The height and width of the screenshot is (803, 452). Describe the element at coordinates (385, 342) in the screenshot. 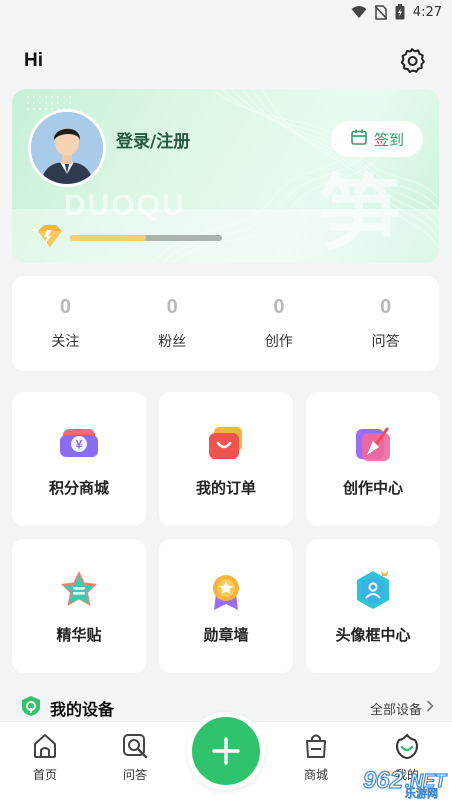

I see `stat-label: 问答` at that location.